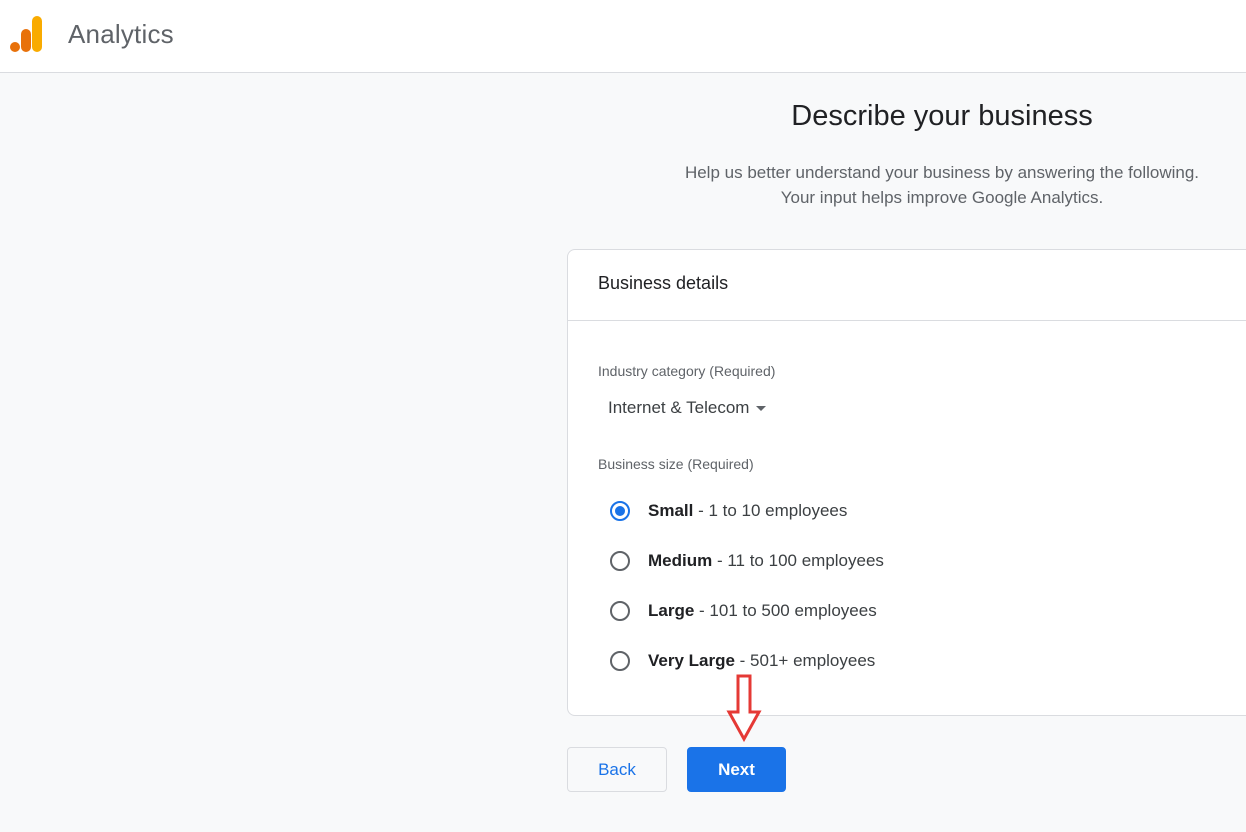 This screenshot has width=1246, height=832. Describe the element at coordinates (687, 371) in the screenshot. I see `industry-category-label: Industry category (Required)` at that location.